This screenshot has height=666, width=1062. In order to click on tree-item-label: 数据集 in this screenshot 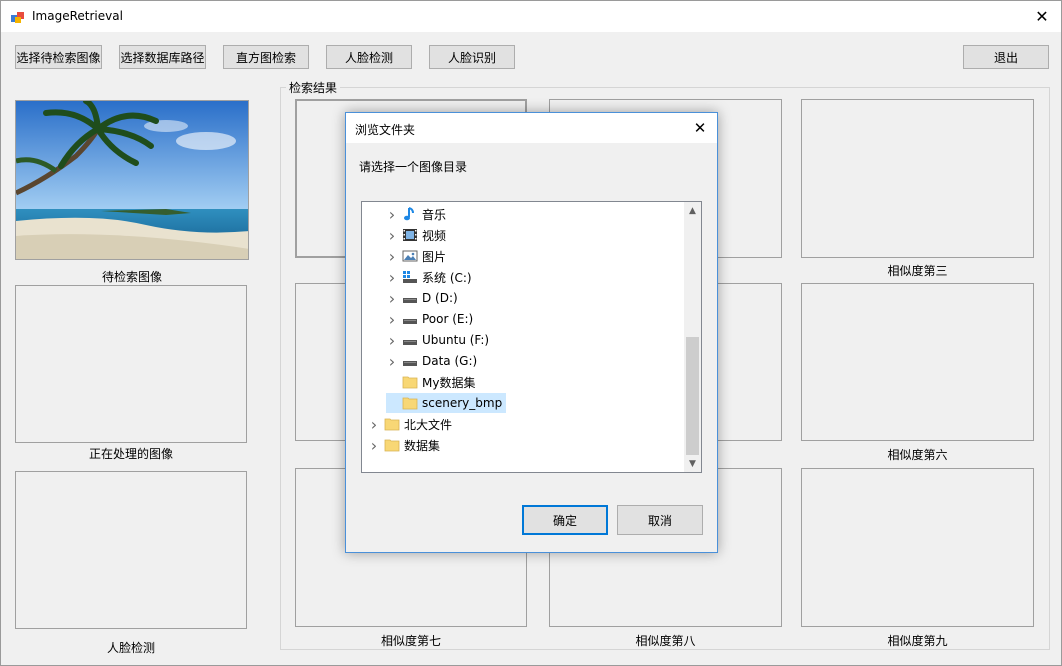, I will do `click(422, 445)`.